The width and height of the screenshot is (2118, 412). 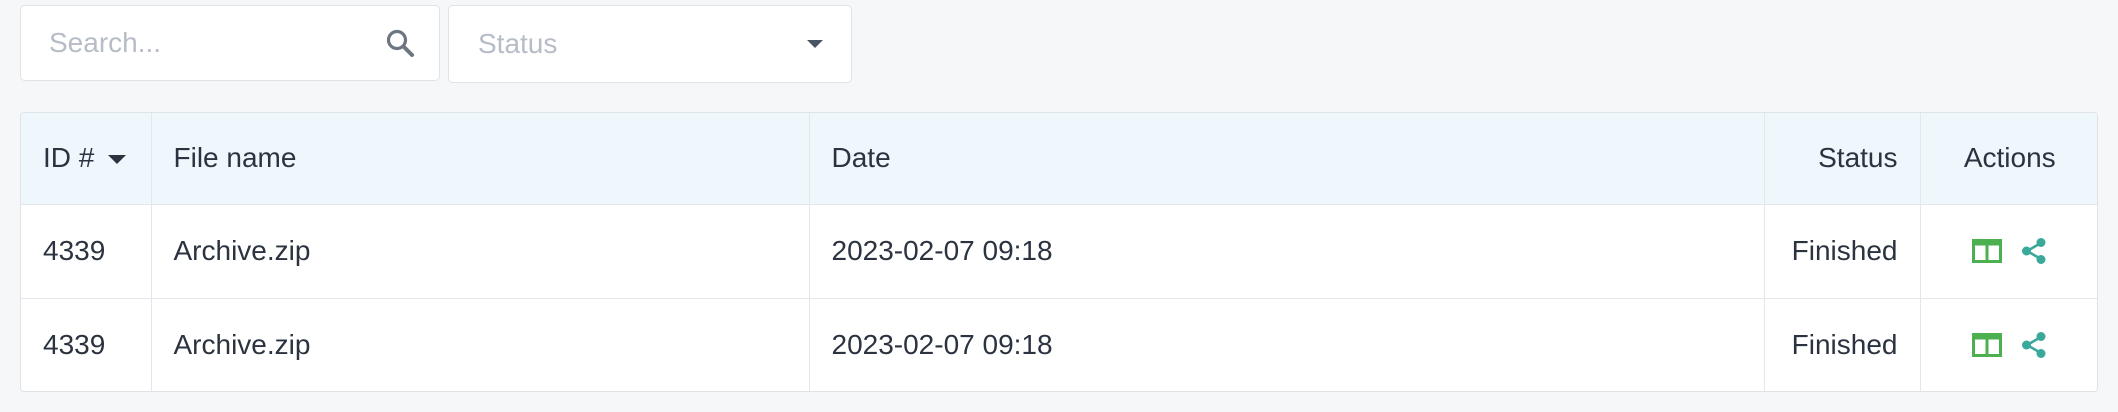 What do you see at coordinates (650, 44) in the screenshot?
I see `status-select: Status` at bounding box center [650, 44].